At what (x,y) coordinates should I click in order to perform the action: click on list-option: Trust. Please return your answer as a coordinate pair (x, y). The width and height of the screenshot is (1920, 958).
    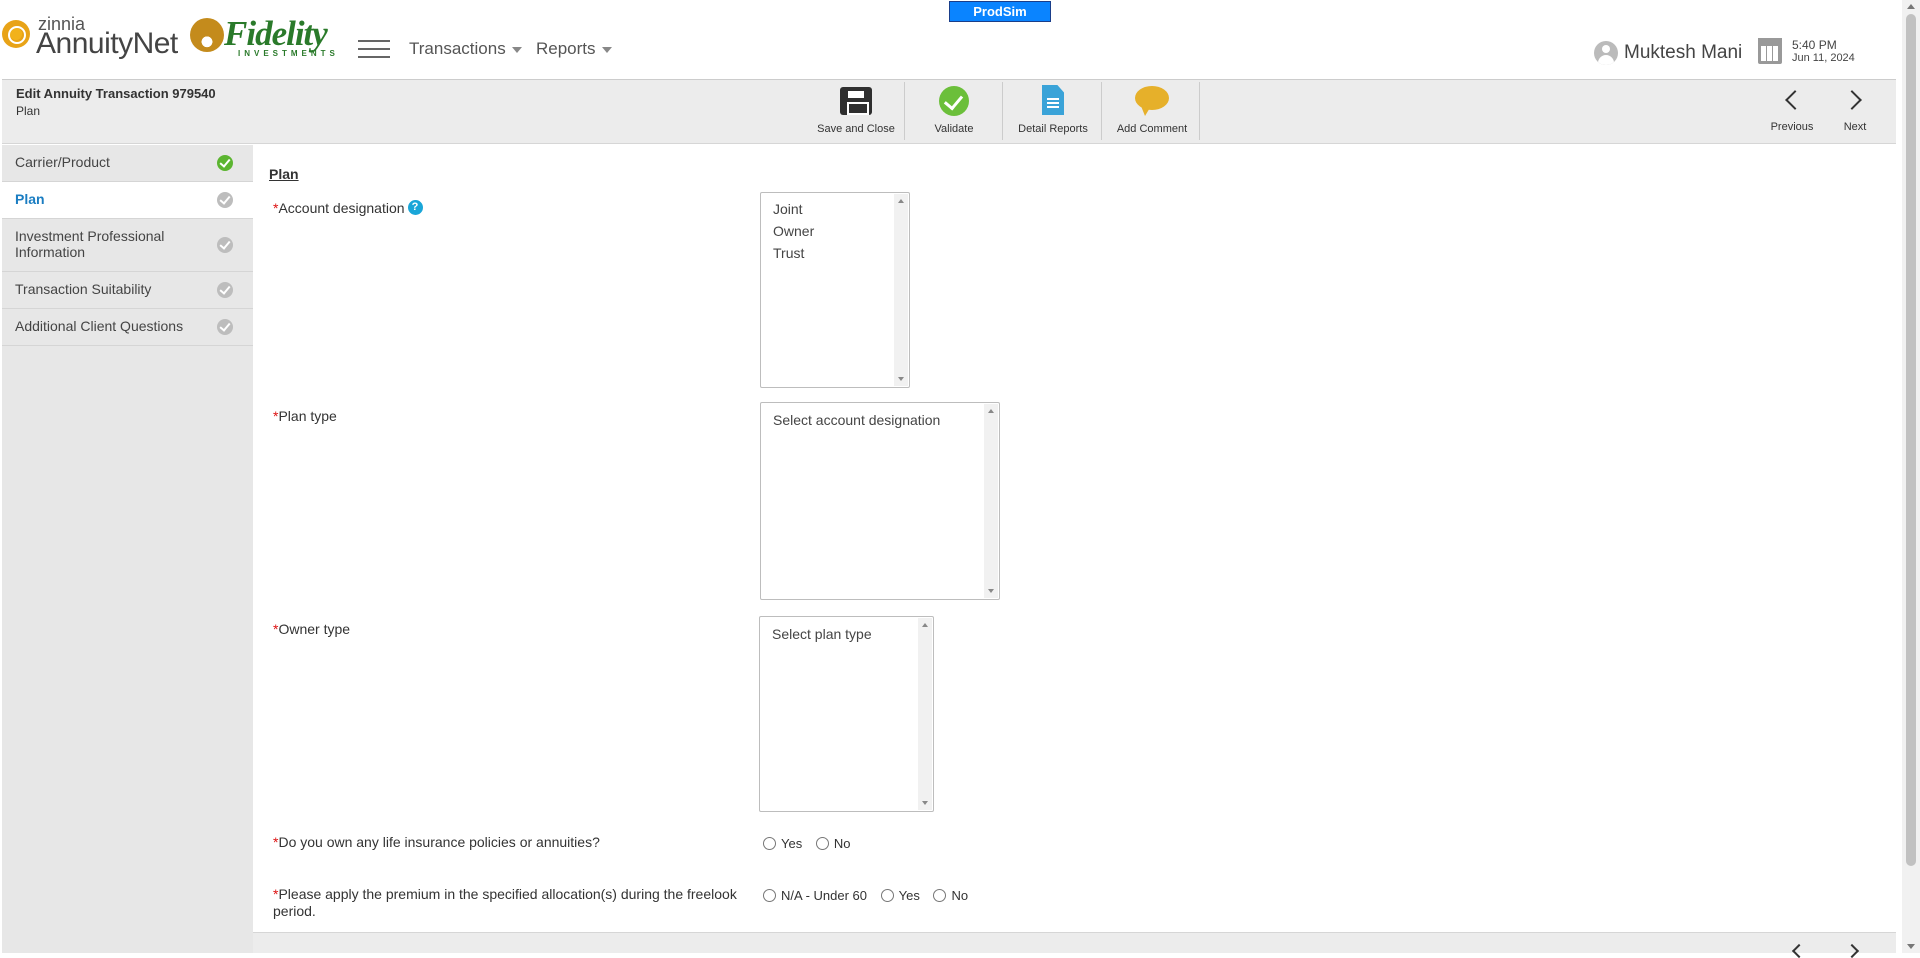
    Looking at the image, I should click on (835, 253).